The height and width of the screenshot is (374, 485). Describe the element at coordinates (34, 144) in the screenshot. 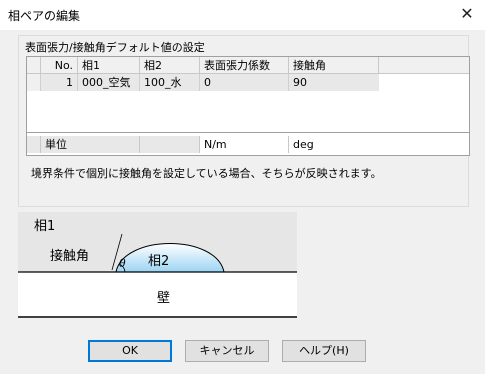

I see `unit-row-header` at that location.